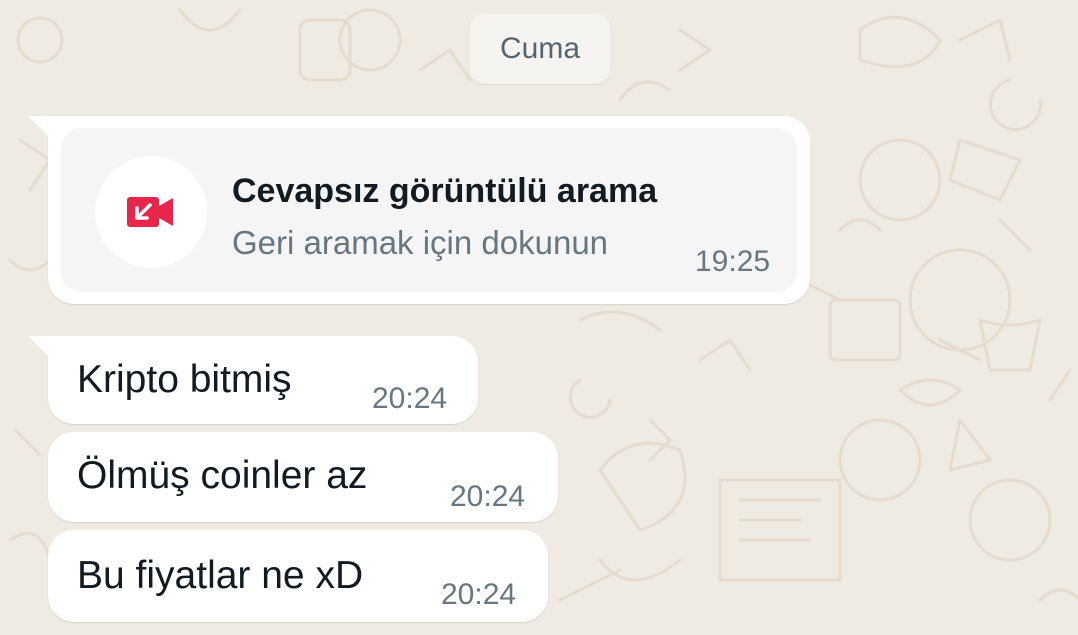  I want to click on date-separator-label: Cuma, so click(540, 48).